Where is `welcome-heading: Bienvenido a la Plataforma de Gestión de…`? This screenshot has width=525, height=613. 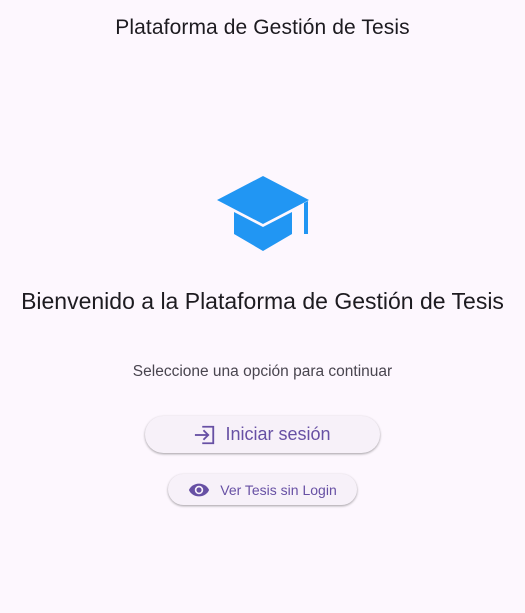
welcome-heading: Bienvenido a la Plataforma de Gestión de… is located at coordinates (262, 301).